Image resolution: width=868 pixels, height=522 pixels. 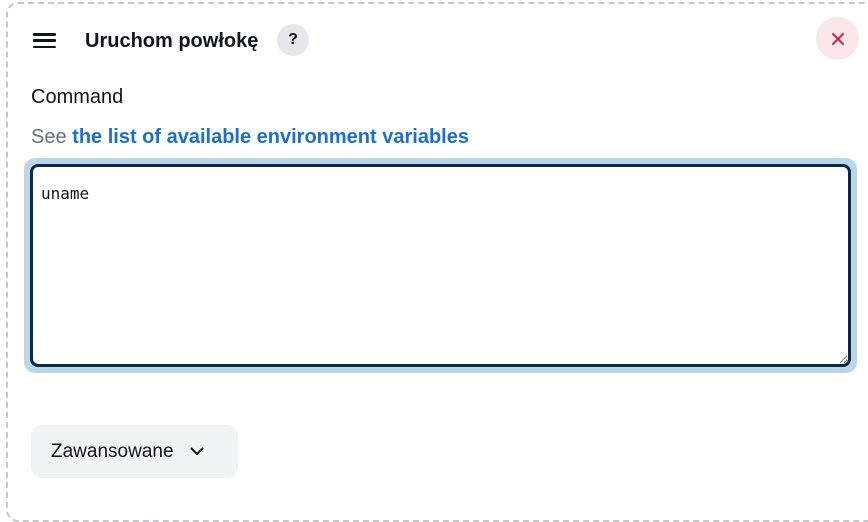 What do you see at coordinates (77, 97) in the screenshot?
I see `command-label: Command` at bounding box center [77, 97].